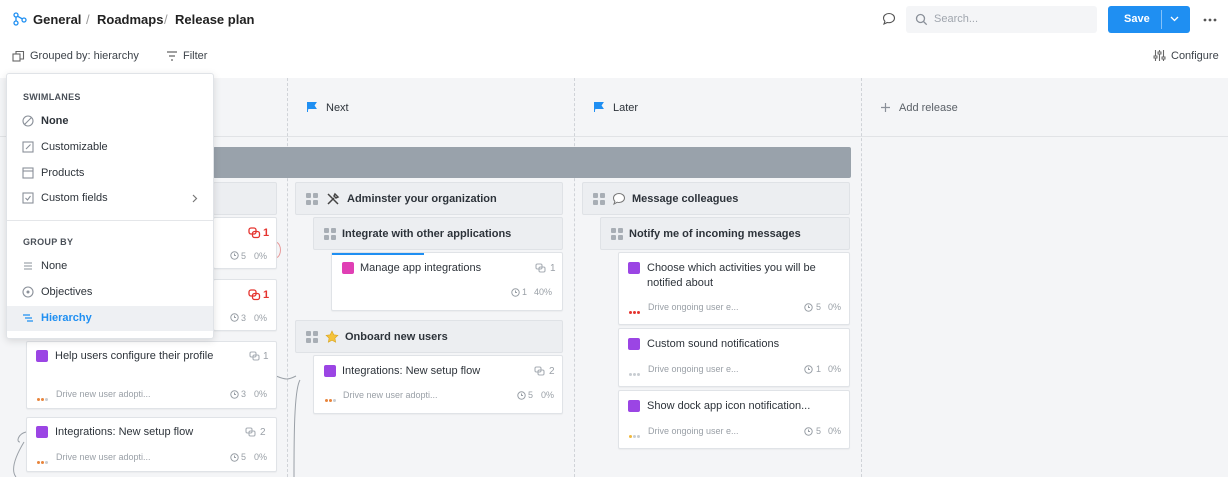  What do you see at coordinates (1159, 55) in the screenshot?
I see `sliders-icon` at bounding box center [1159, 55].